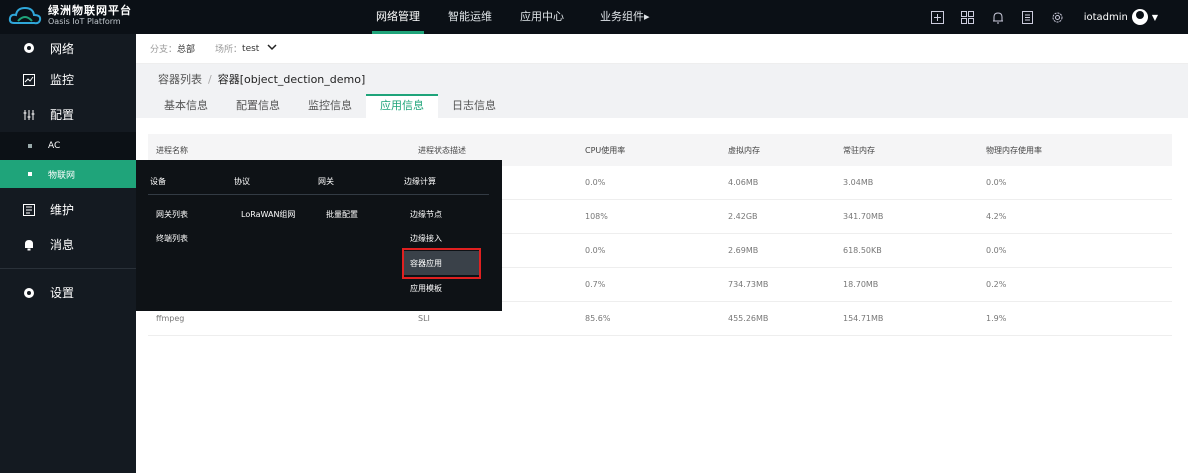 The width and height of the screenshot is (1188, 473). Describe the element at coordinates (186, 106) in the screenshot. I see `tab-basic-info: 基本信息` at that location.